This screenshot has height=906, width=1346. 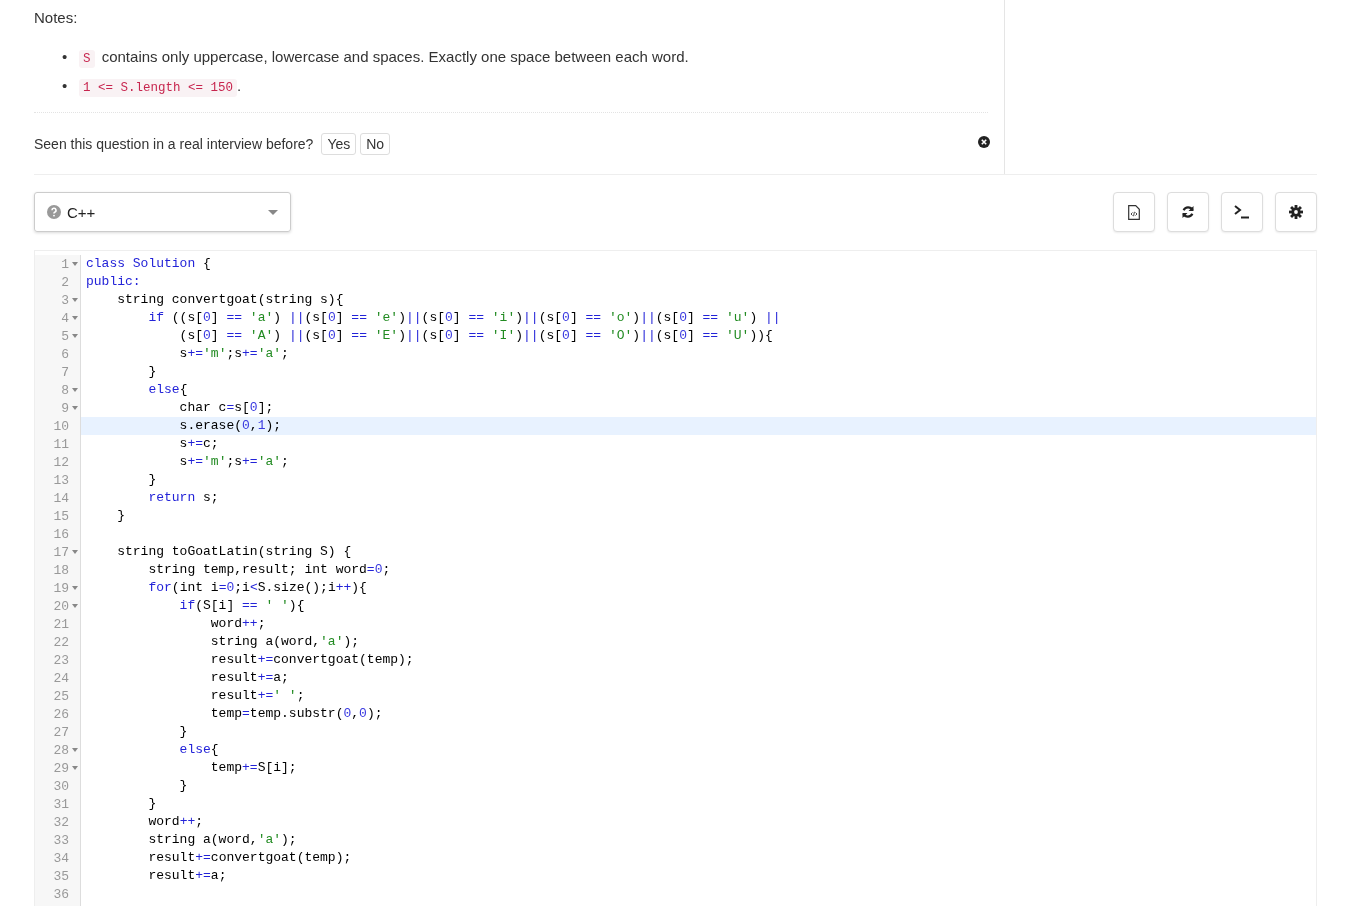 What do you see at coordinates (226, 407) in the screenshot?
I see `code-line: char c=s[0];` at bounding box center [226, 407].